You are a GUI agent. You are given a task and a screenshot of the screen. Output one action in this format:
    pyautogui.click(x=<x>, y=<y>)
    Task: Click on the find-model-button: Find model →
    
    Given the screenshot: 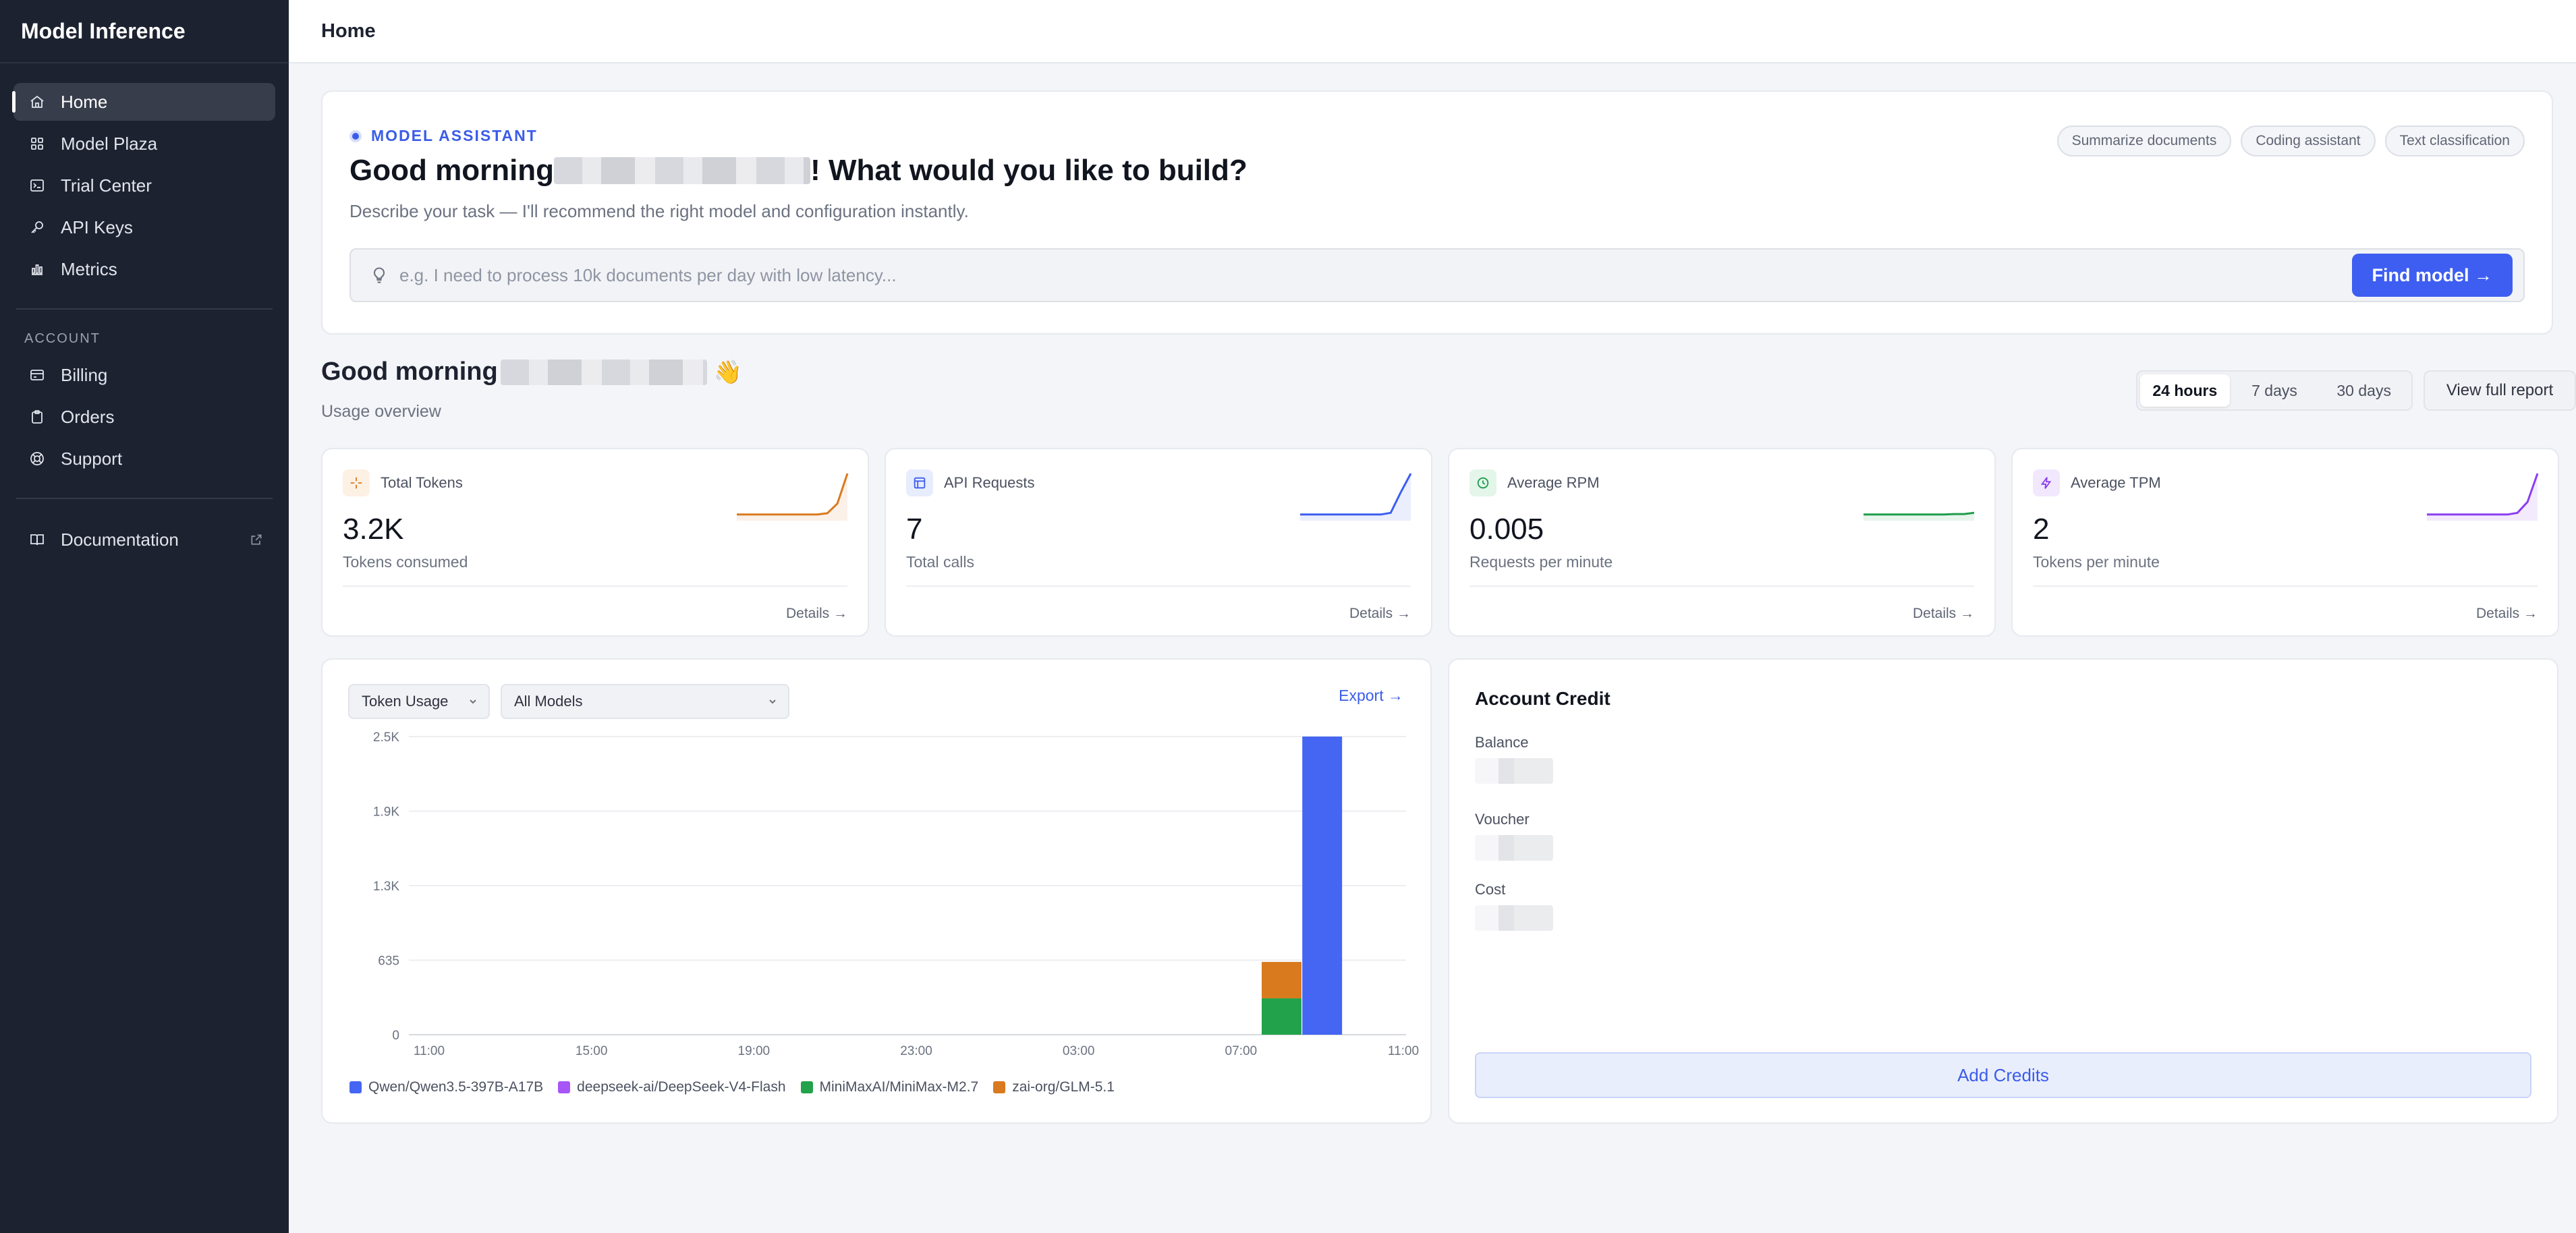 What is the action you would take?
    pyautogui.click(x=2432, y=275)
    